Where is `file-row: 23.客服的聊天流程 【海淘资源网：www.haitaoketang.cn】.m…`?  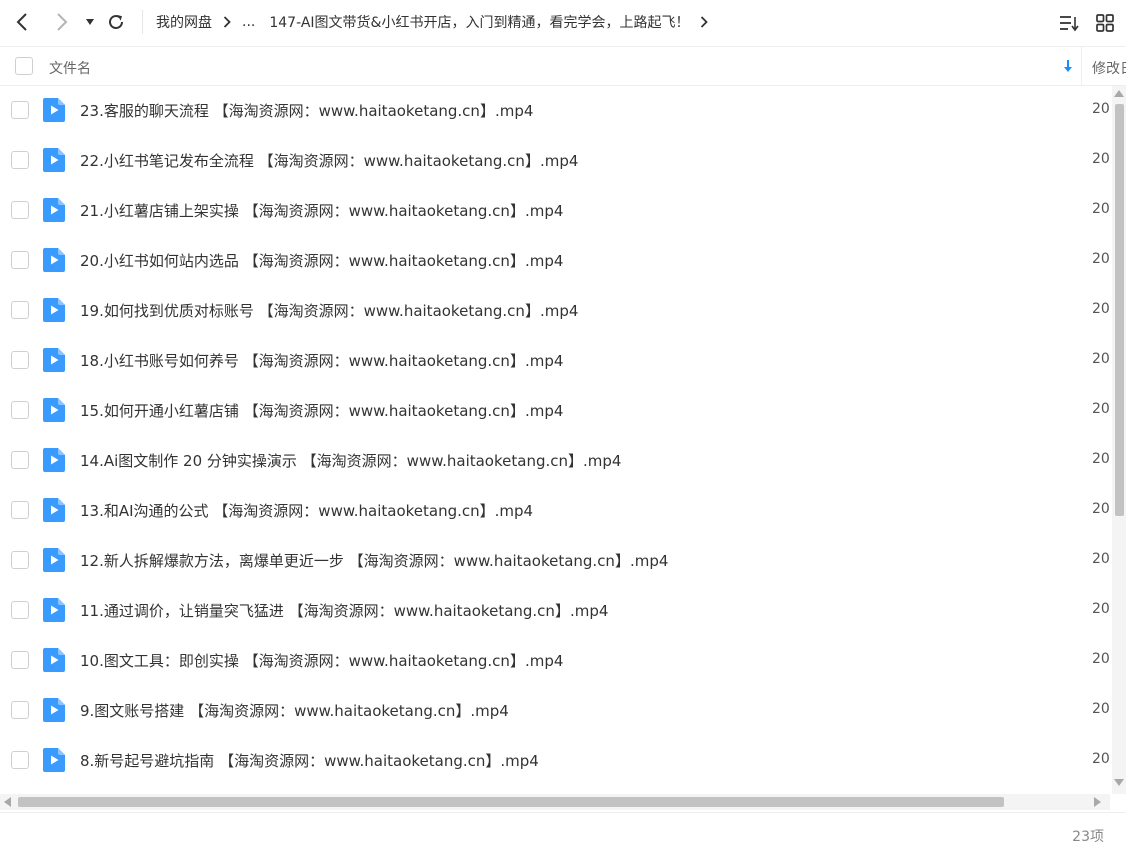 file-row: 23.客服的聊天流程 【海淘资源网：www.haitaoketang.cn】.m… is located at coordinates (555, 110).